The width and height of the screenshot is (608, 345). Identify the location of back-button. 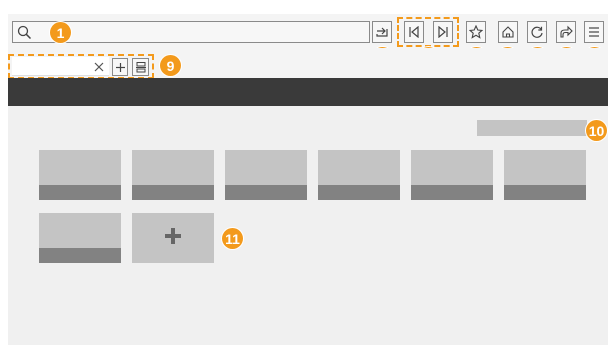
(414, 32).